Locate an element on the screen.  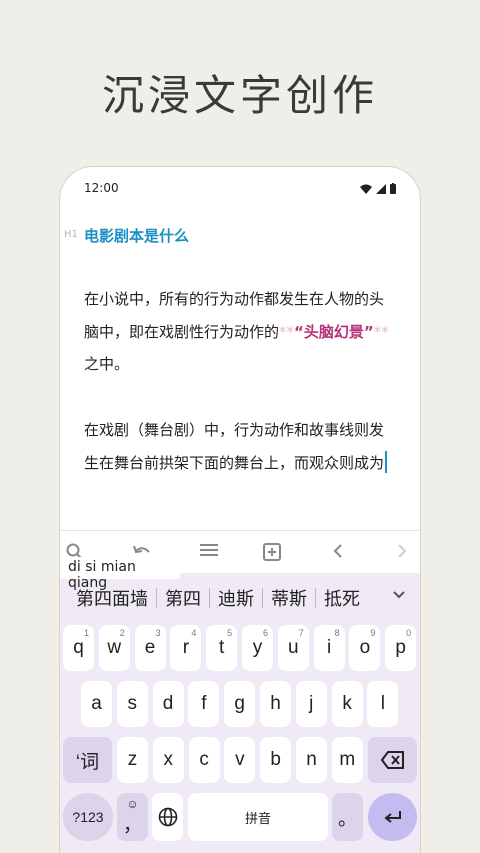
key-o-number: 9 is located at coordinates (373, 633).